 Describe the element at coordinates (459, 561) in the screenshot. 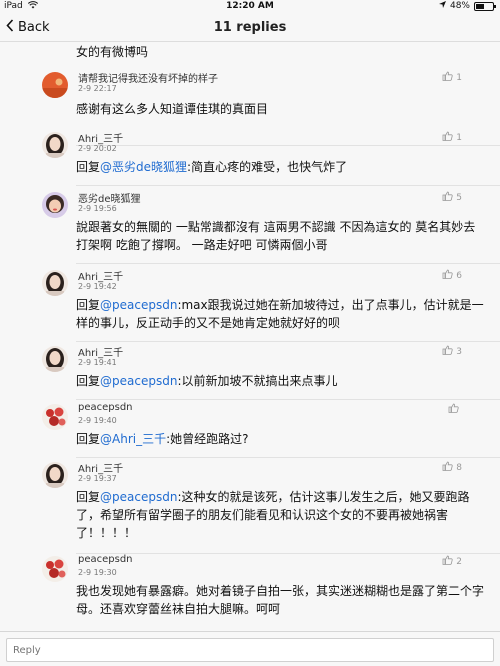

I see `like-count: 2` at that location.